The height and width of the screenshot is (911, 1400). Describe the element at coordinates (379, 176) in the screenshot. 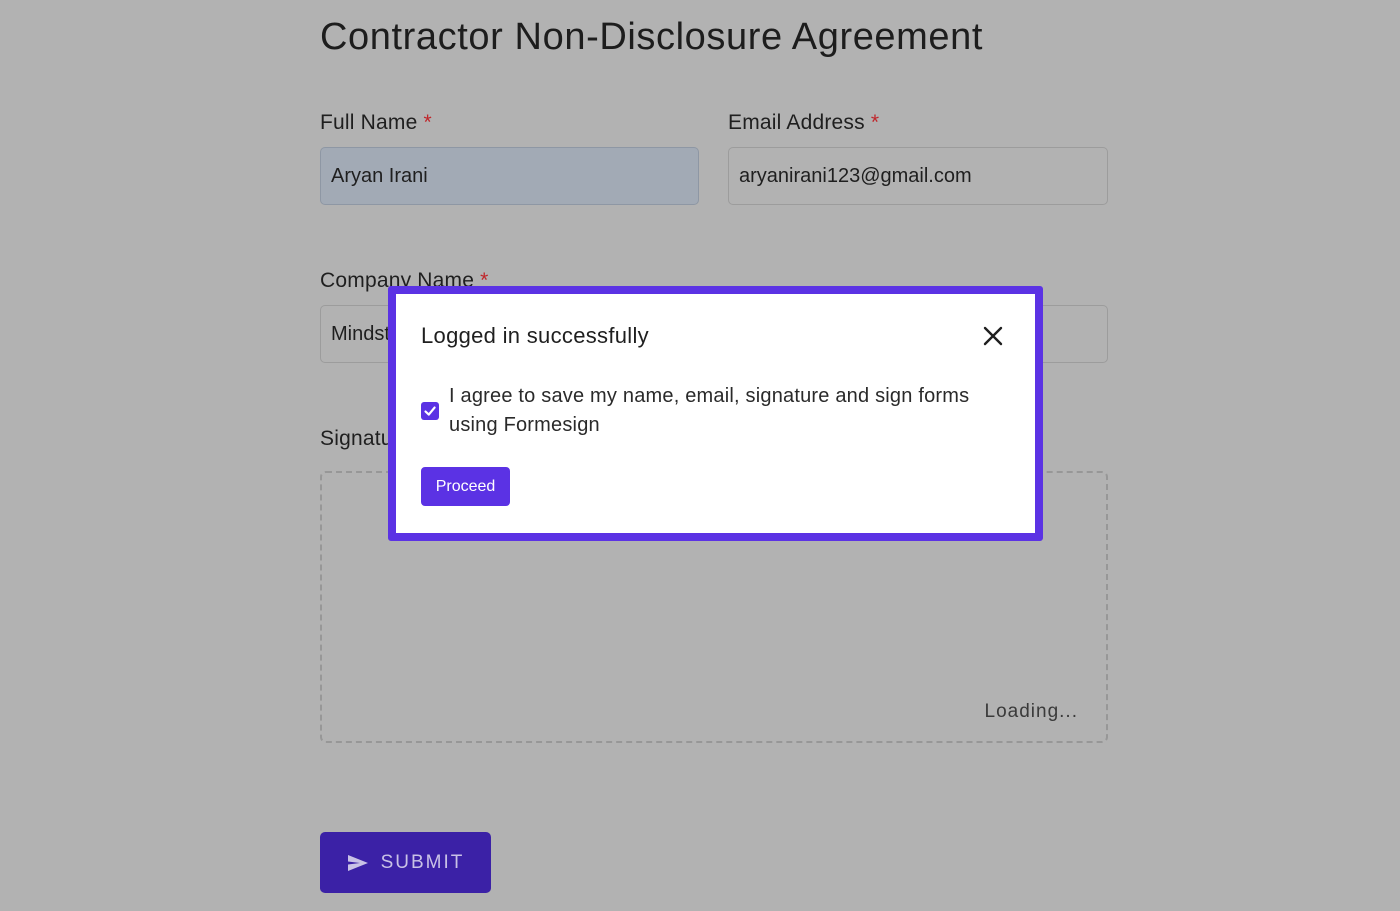

I see `full-name-value: Aryan Irani` at that location.